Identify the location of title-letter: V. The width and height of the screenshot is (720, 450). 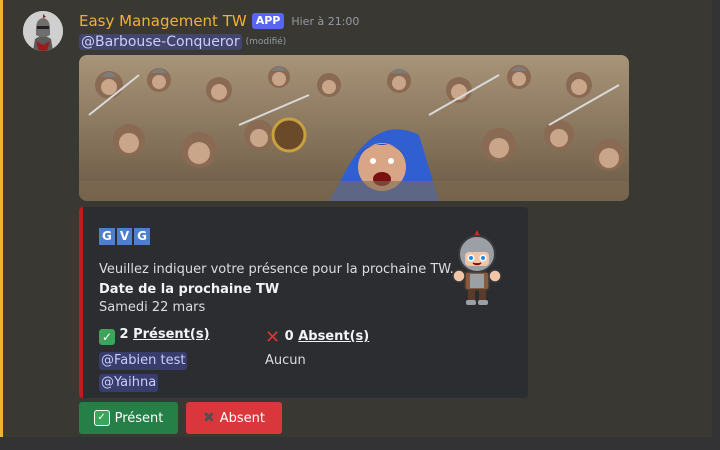
(124, 236).